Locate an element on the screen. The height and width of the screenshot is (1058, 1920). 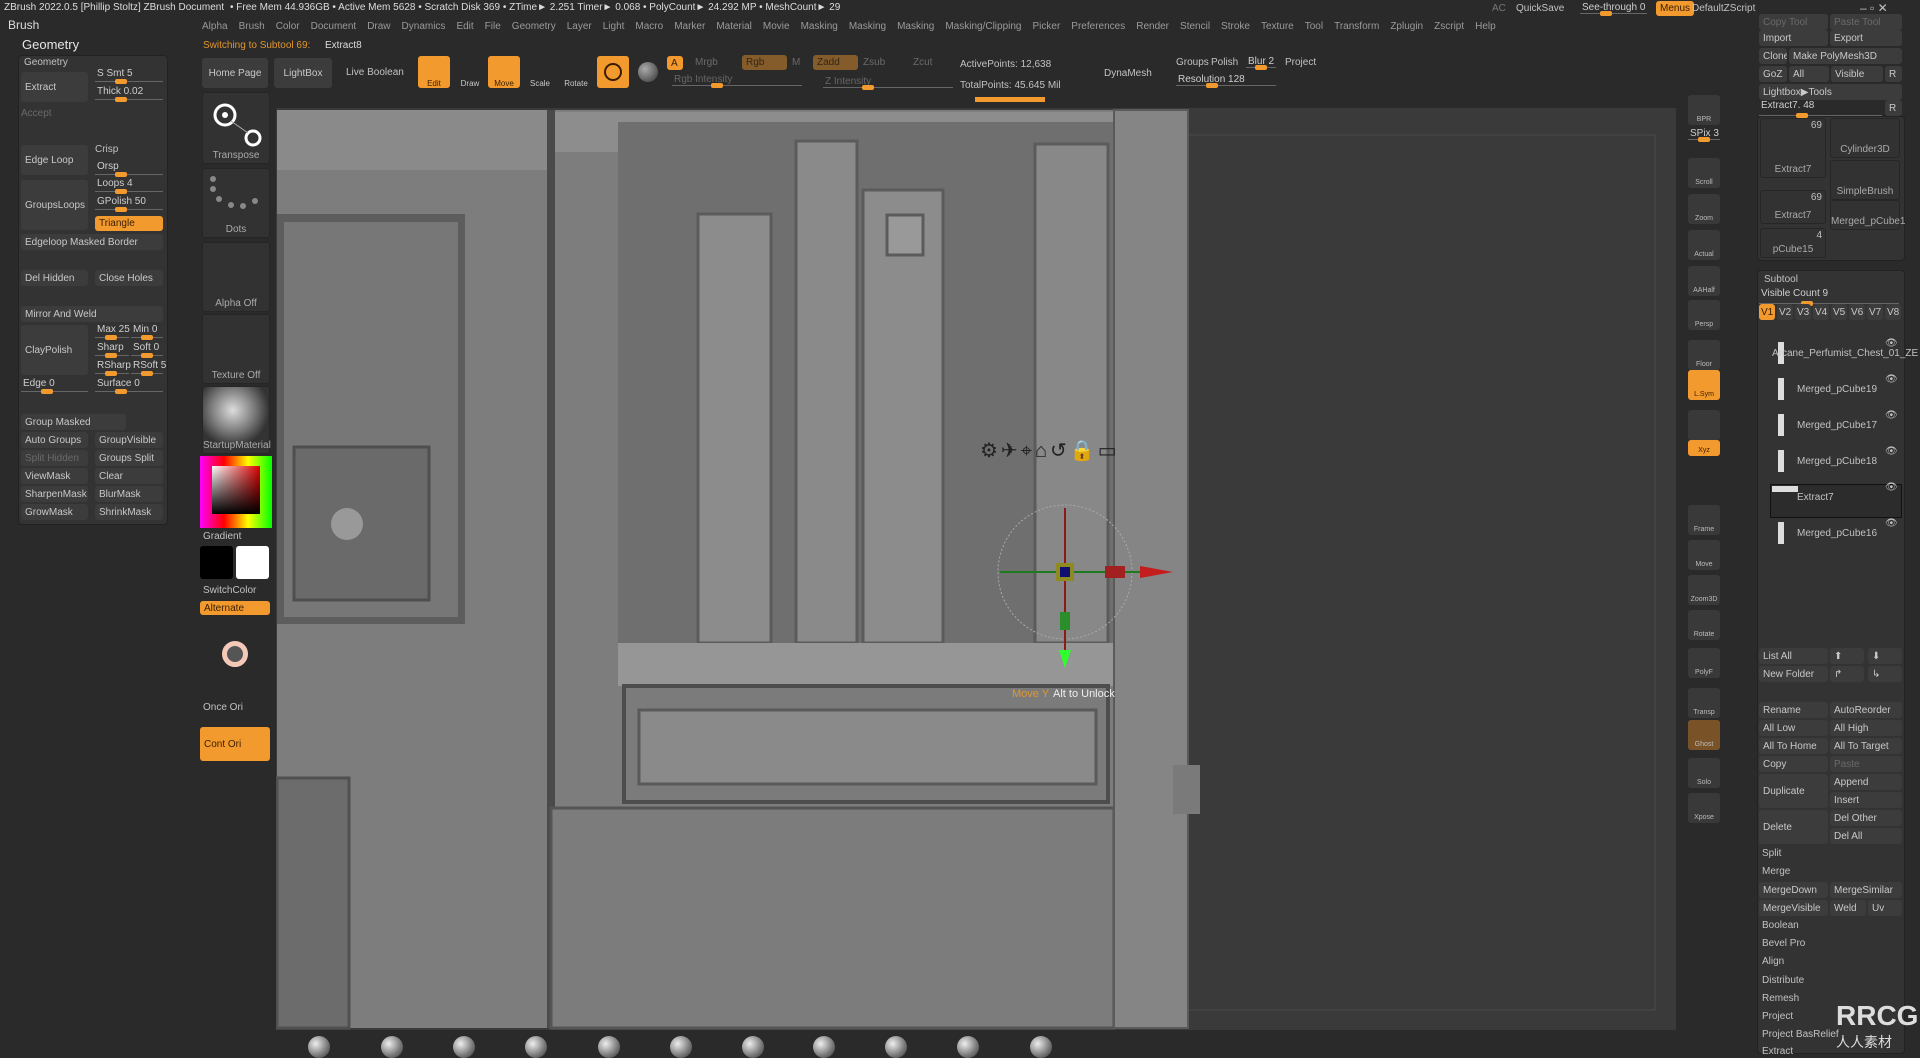
menu-item: Tool is located at coordinates (1314, 26).